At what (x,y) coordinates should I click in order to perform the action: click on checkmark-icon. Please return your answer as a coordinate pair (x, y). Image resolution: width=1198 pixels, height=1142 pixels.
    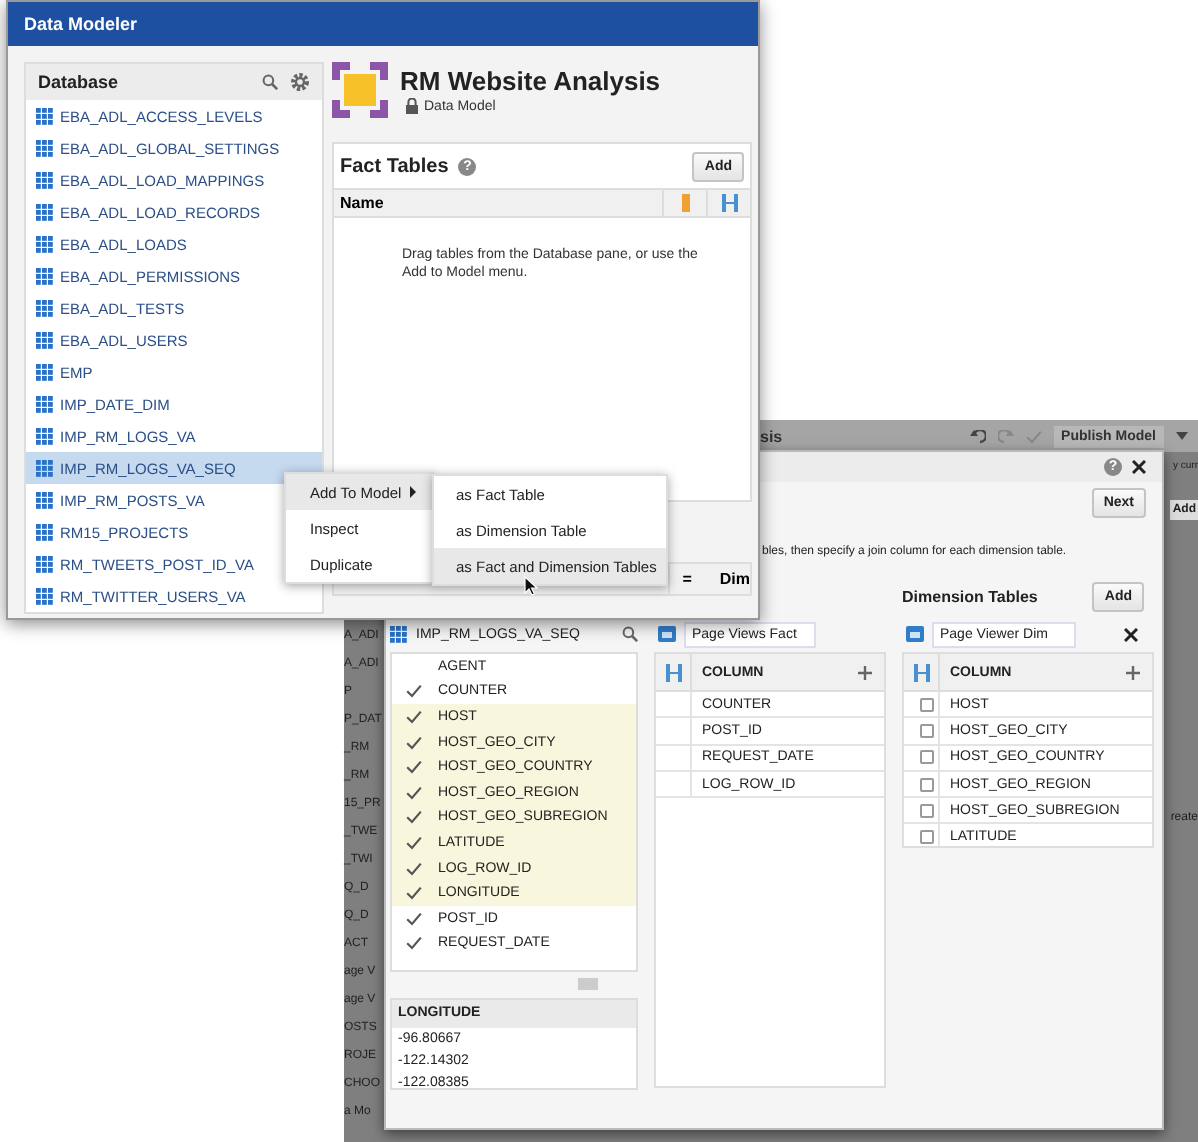
    Looking at the image, I should click on (1033, 436).